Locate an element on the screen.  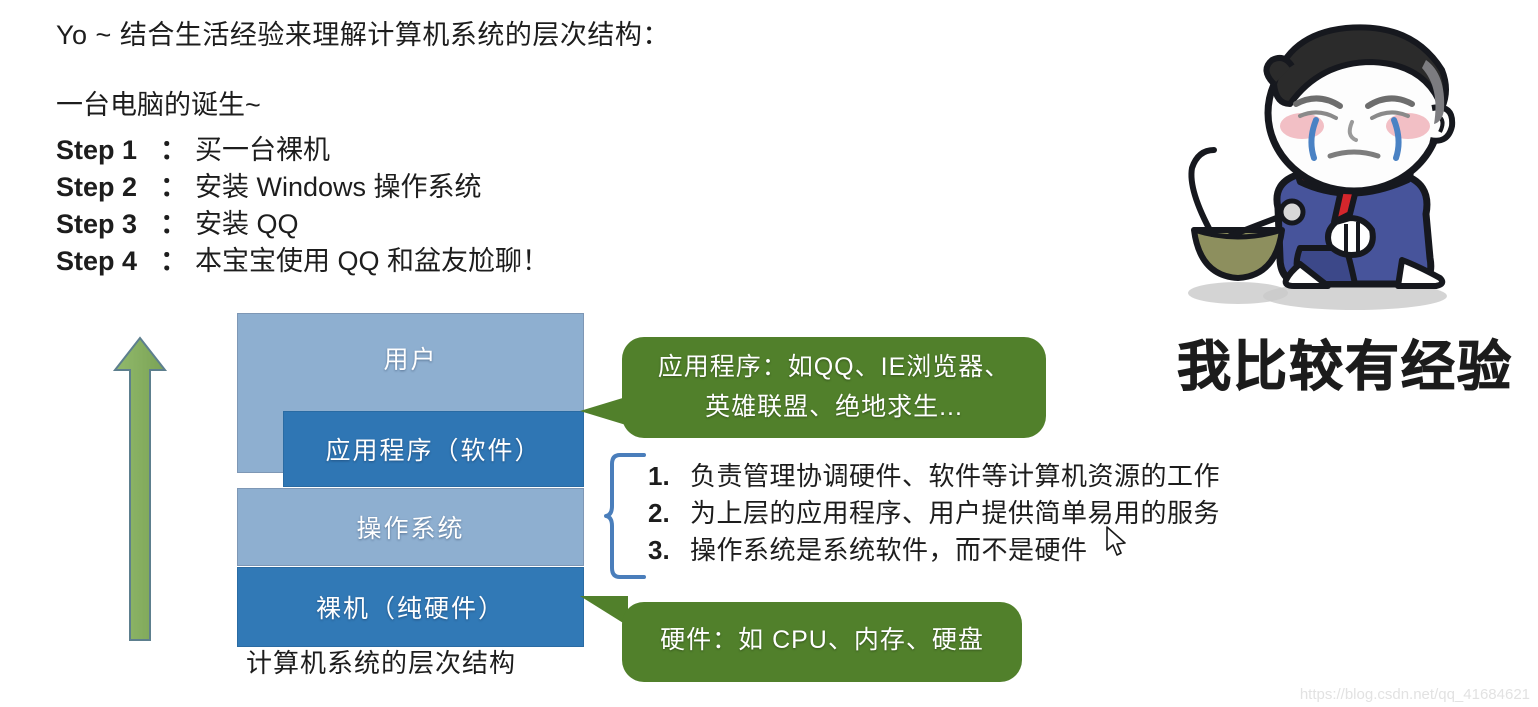
watermark: https://blog.csdn.net/qq_41684621 is located at coordinates (1414, 694).